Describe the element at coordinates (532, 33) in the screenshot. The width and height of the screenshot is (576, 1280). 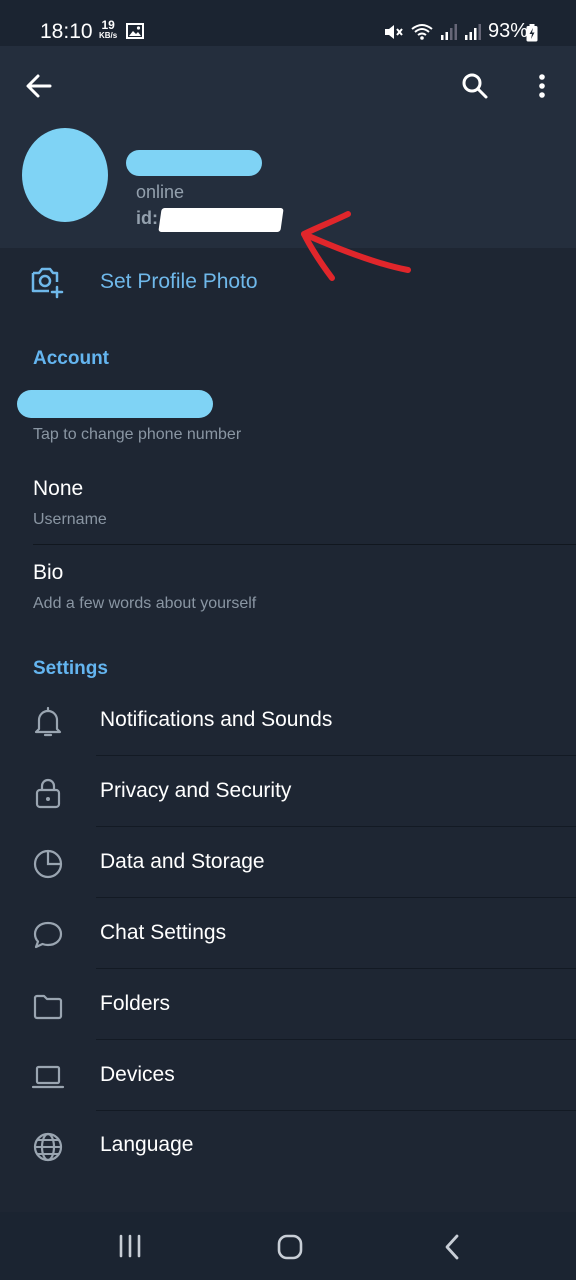
I see `battery-icon` at that location.